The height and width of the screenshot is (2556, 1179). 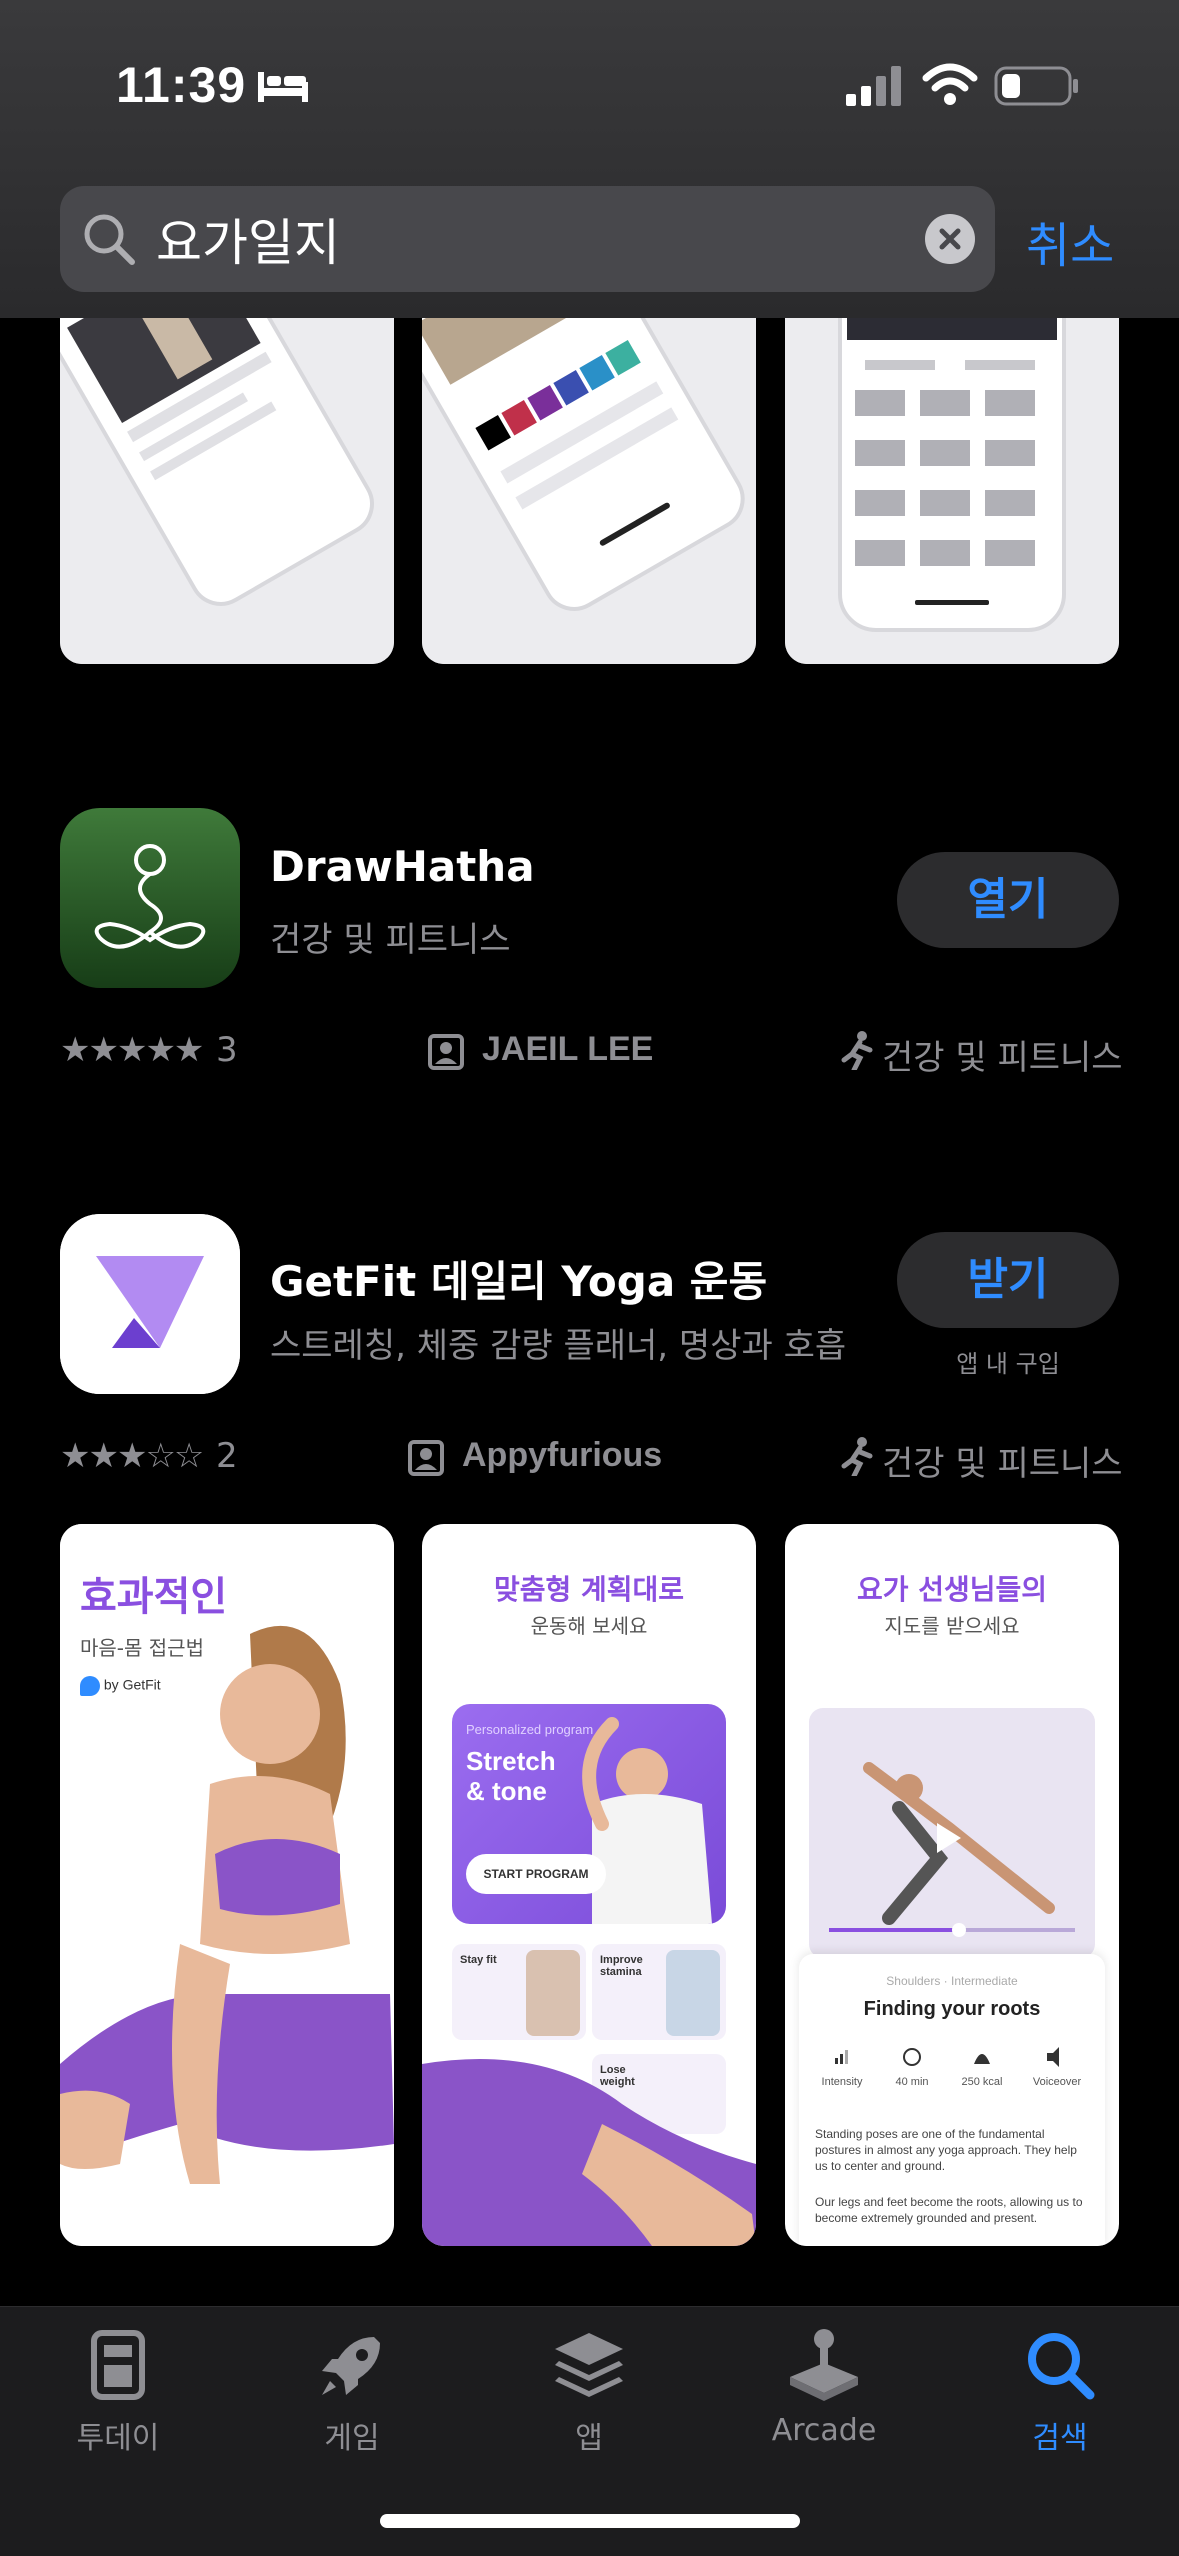 I want to click on program-tile-1: Stay fit, so click(x=519, y=1992).